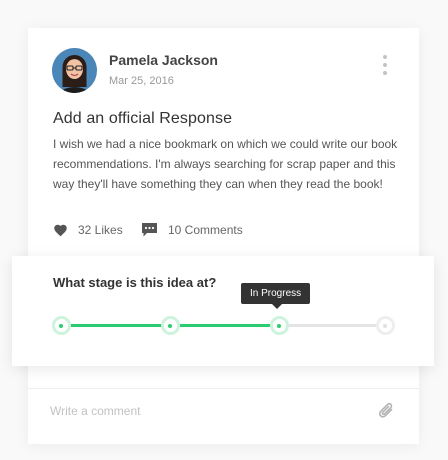 The width and height of the screenshot is (448, 460). What do you see at coordinates (149, 230) in the screenshot?
I see `comment-bubble-icon` at bounding box center [149, 230].